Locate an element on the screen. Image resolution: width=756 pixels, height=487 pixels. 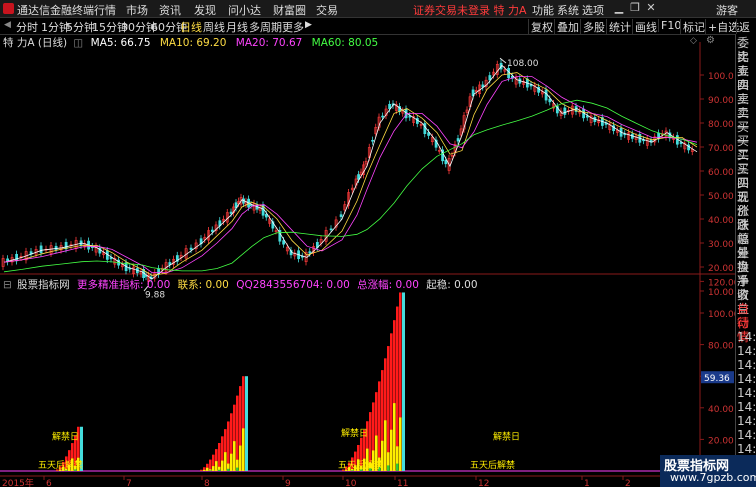
price-tick-label: 60.00 is located at coordinates (721, 173).